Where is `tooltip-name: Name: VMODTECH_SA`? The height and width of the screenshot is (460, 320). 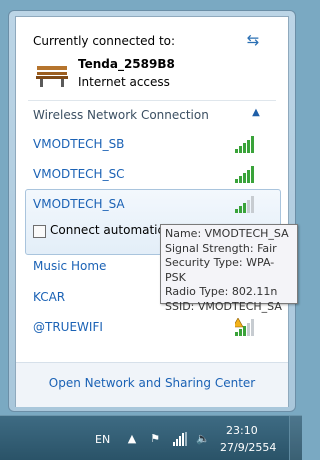 tooltip-name: Name: VMODTECH_SA is located at coordinates (227, 233).